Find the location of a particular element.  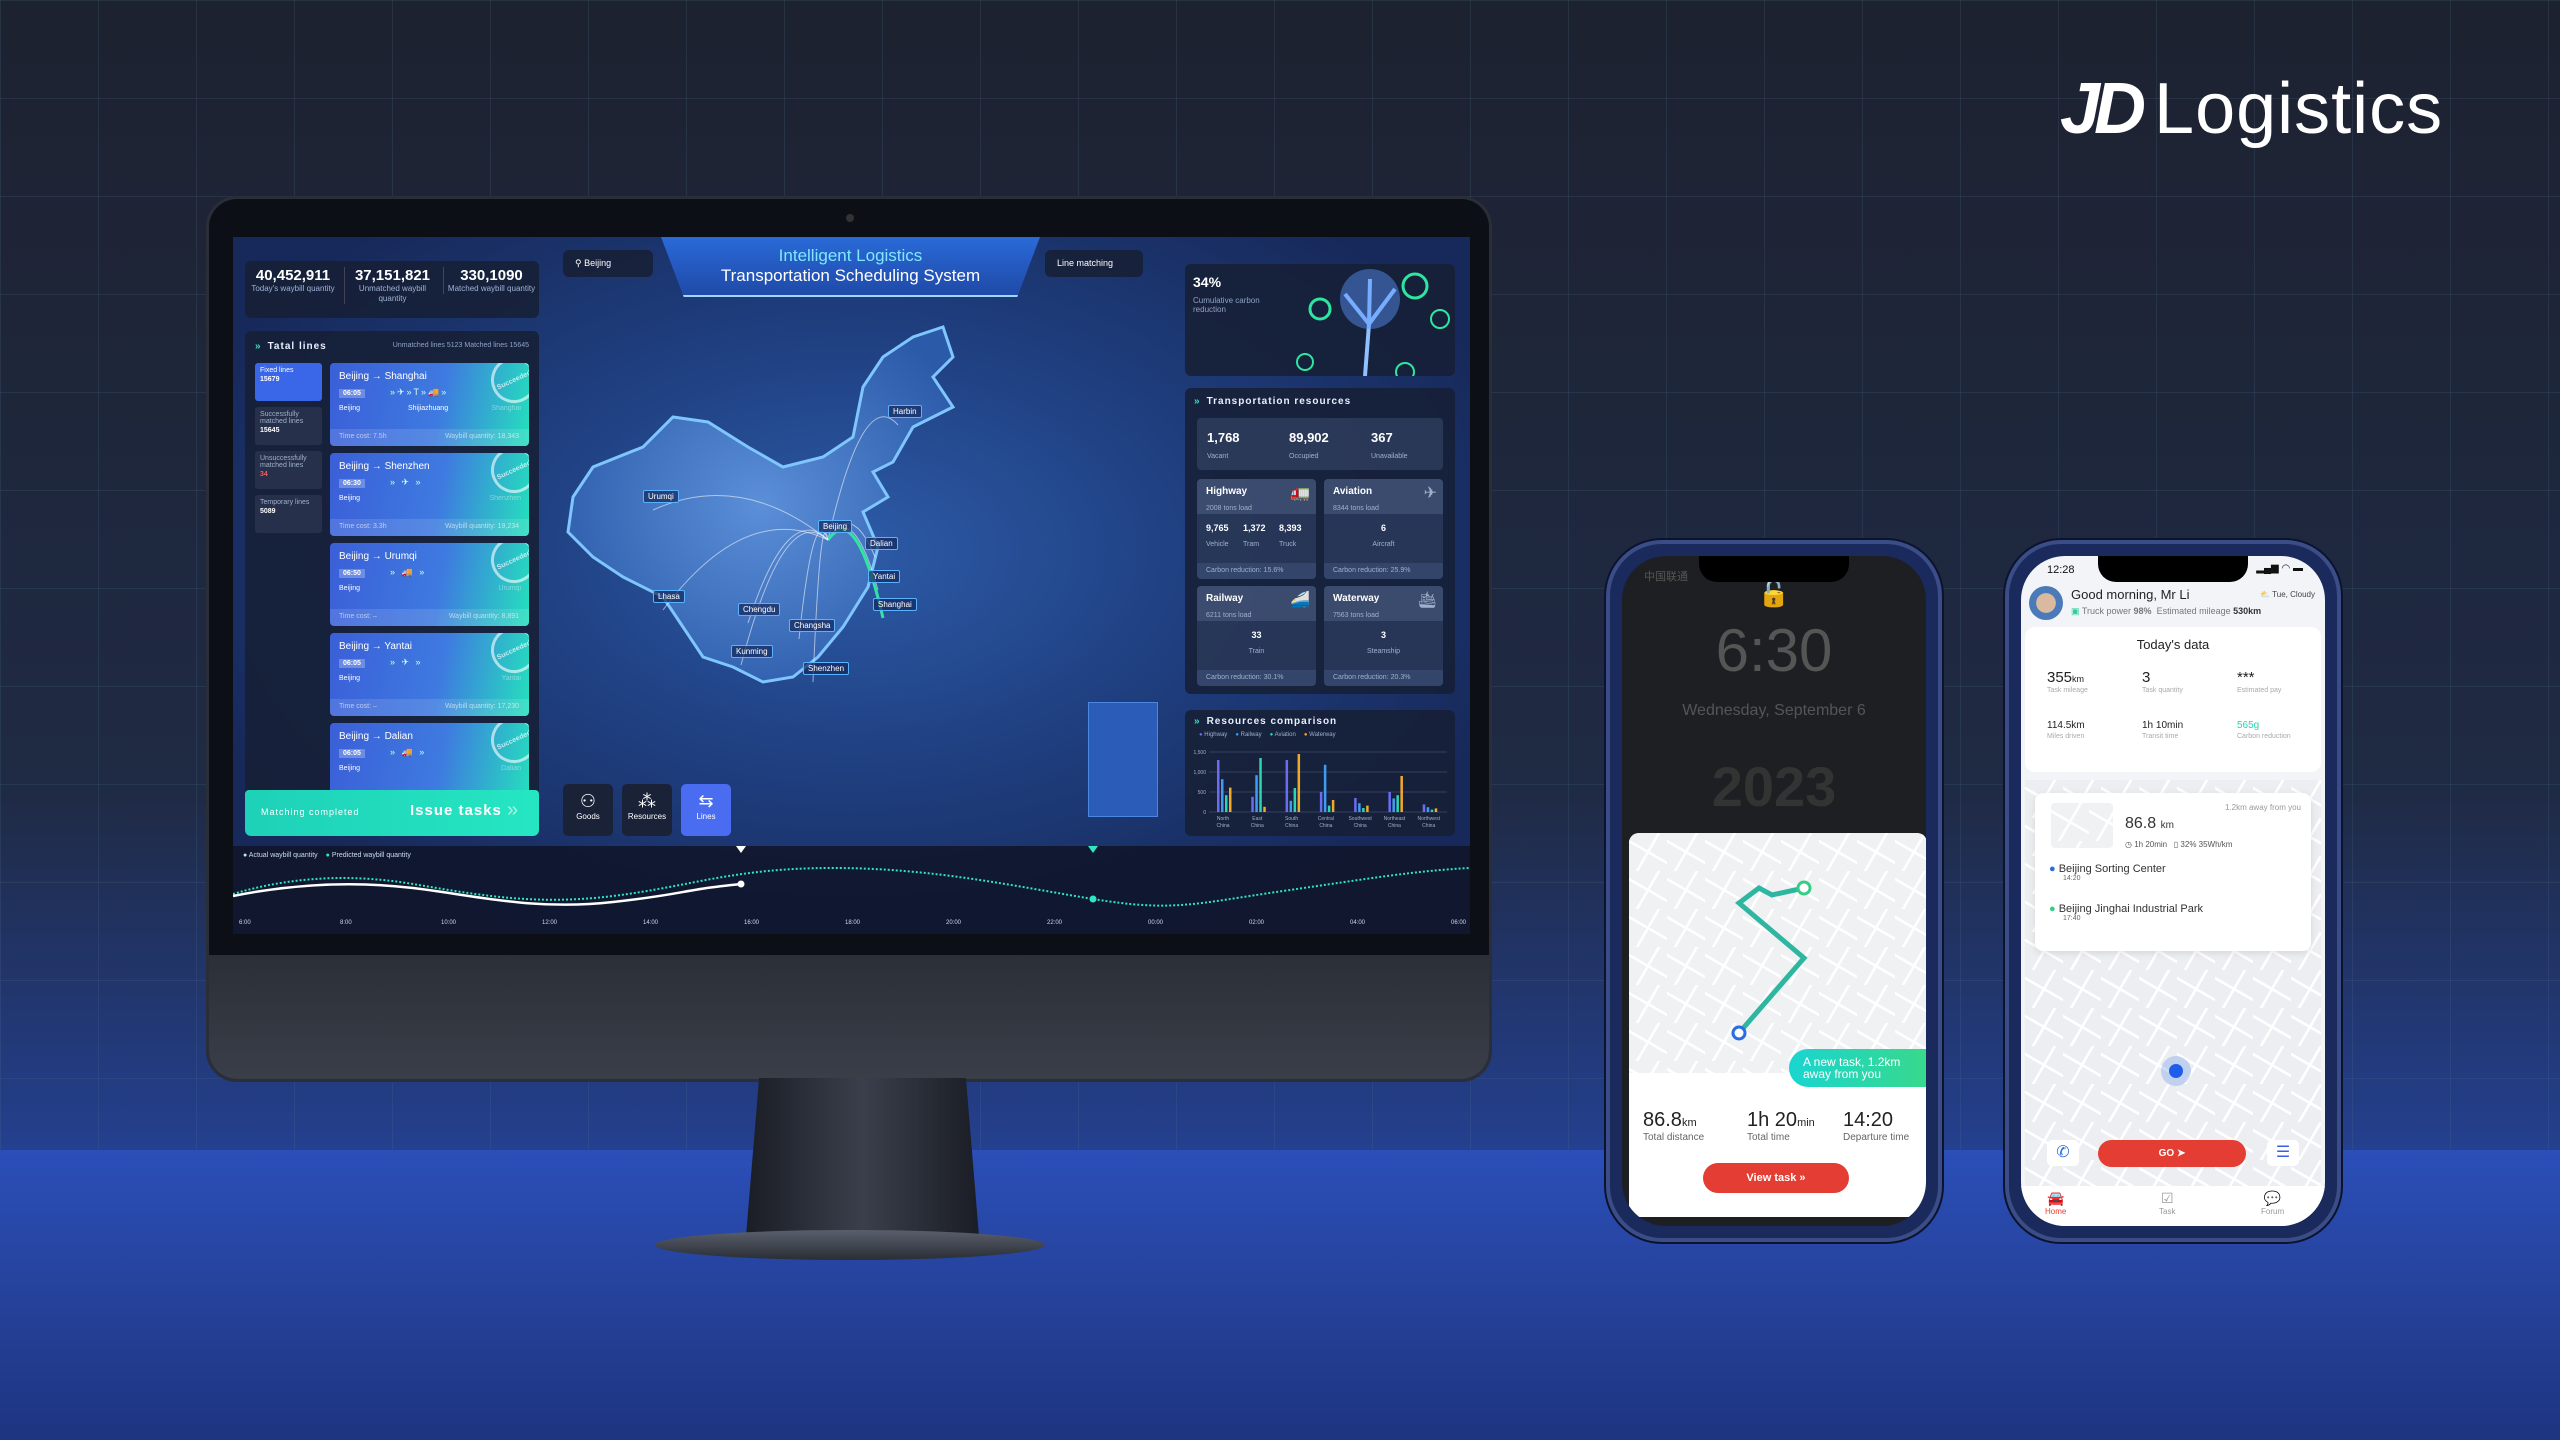

destination: Dalian is located at coordinates (511, 768).